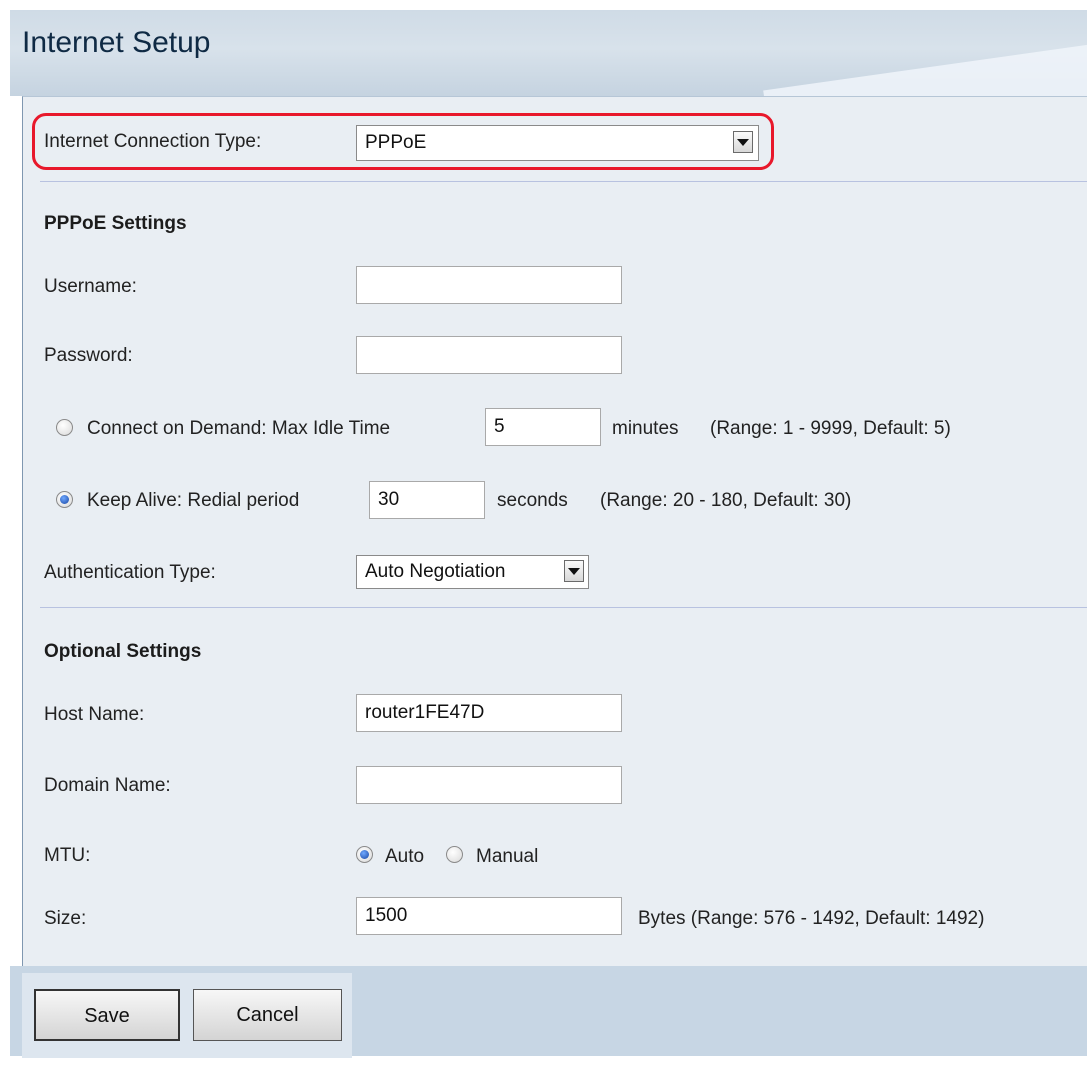 The image size is (1087, 1073). Describe the element at coordinates (548, 53) in the screenshot. I see `page-header: Internet Setup` at that location.